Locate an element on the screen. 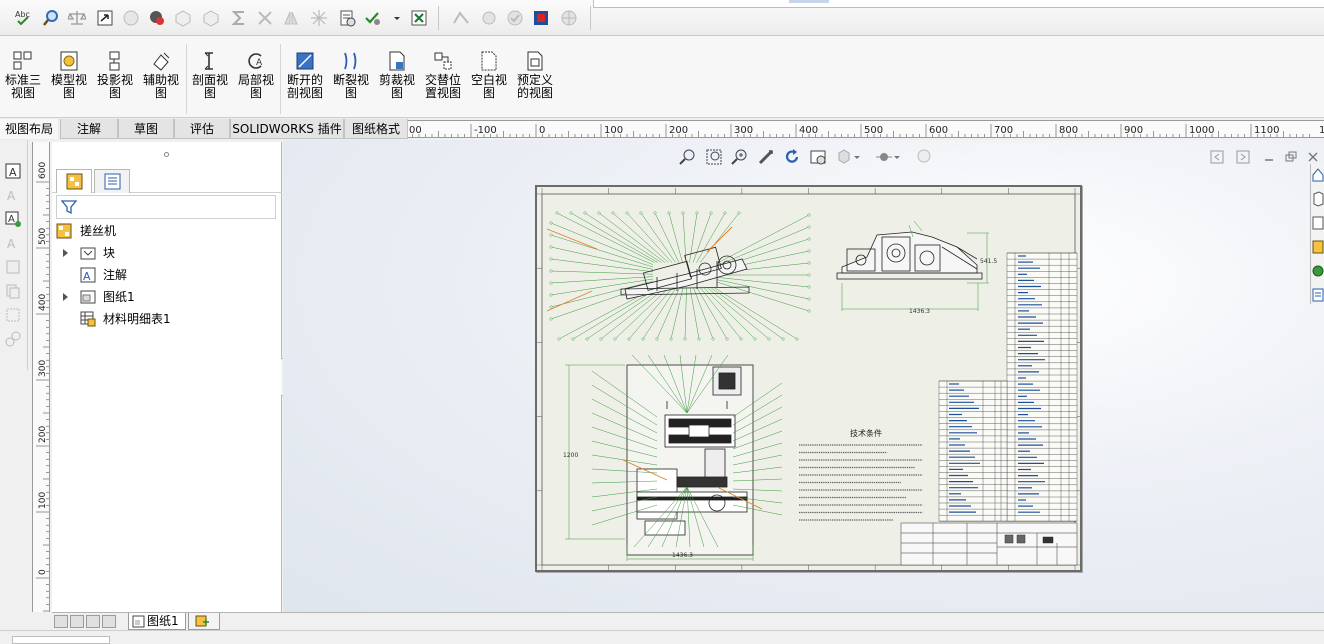  flag-icon is located at coordinates (541, 18).